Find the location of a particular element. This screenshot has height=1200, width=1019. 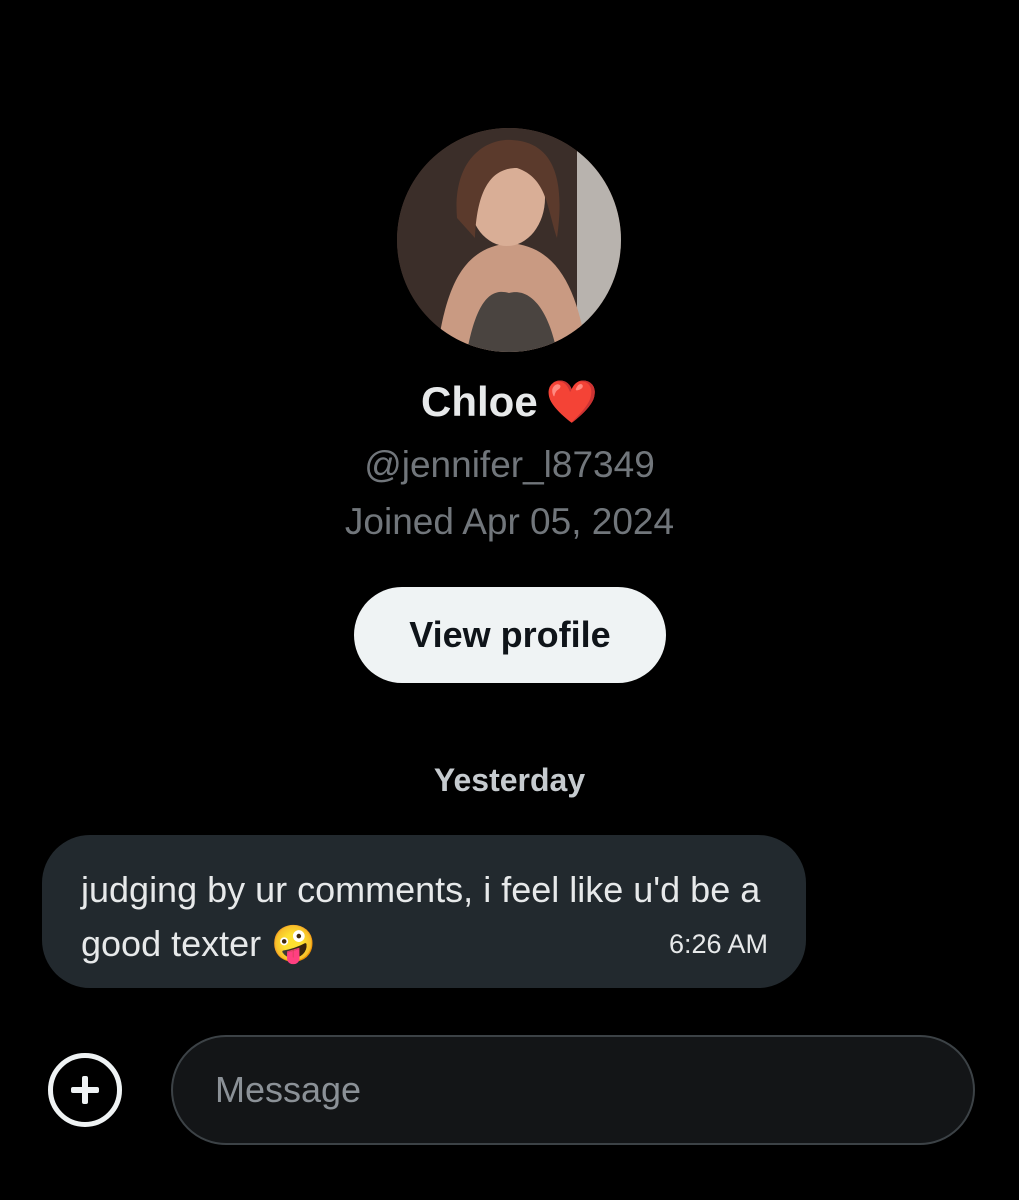

user-handle: @jennifer_l87349 is located at coordinates (509, 464).